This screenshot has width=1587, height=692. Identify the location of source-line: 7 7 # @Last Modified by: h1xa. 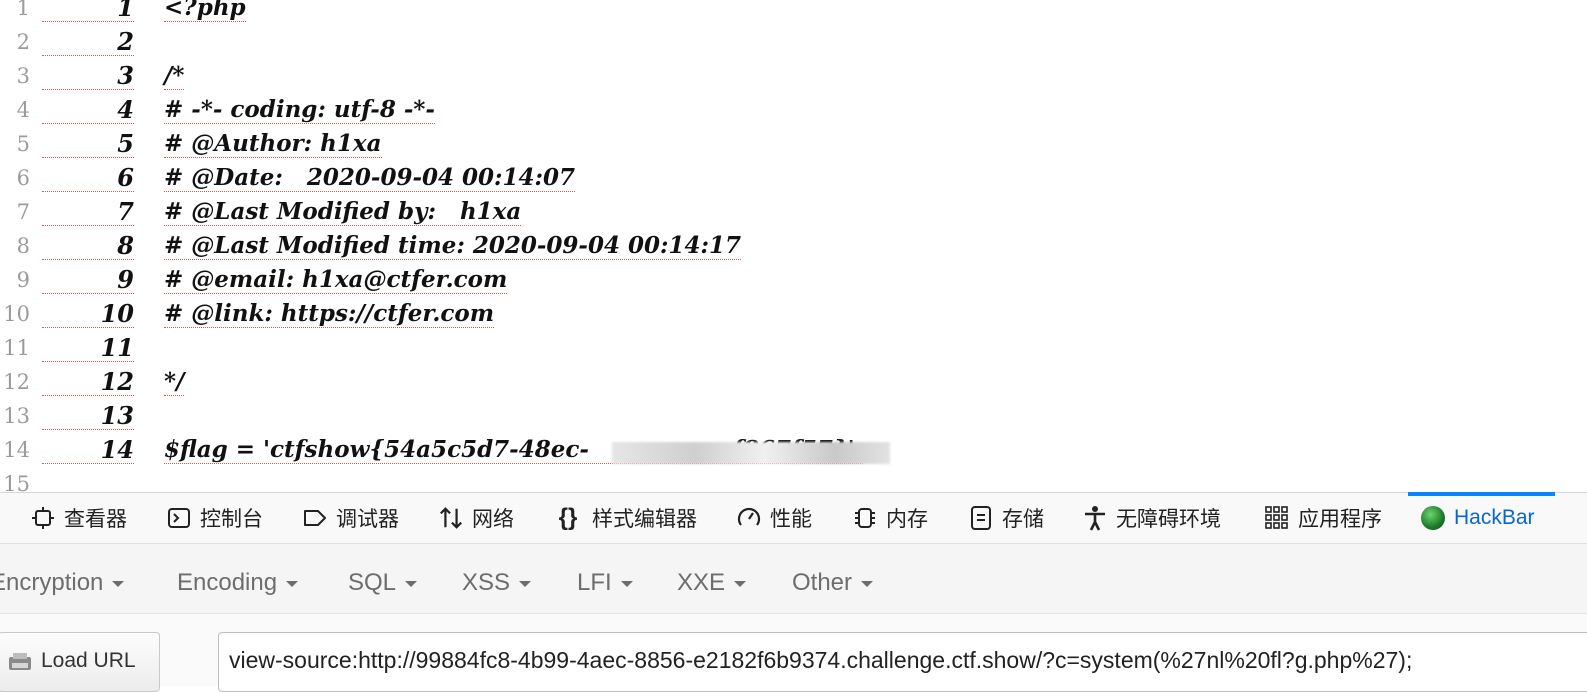
(793, 212).